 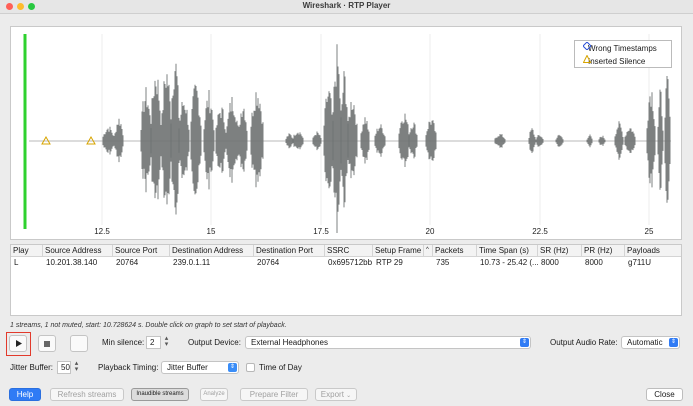 What do you see at coordinates (645, 342) in the screenshot?
I see `output-audio-rate-value: Automatic` at bounding box center [645, 342].